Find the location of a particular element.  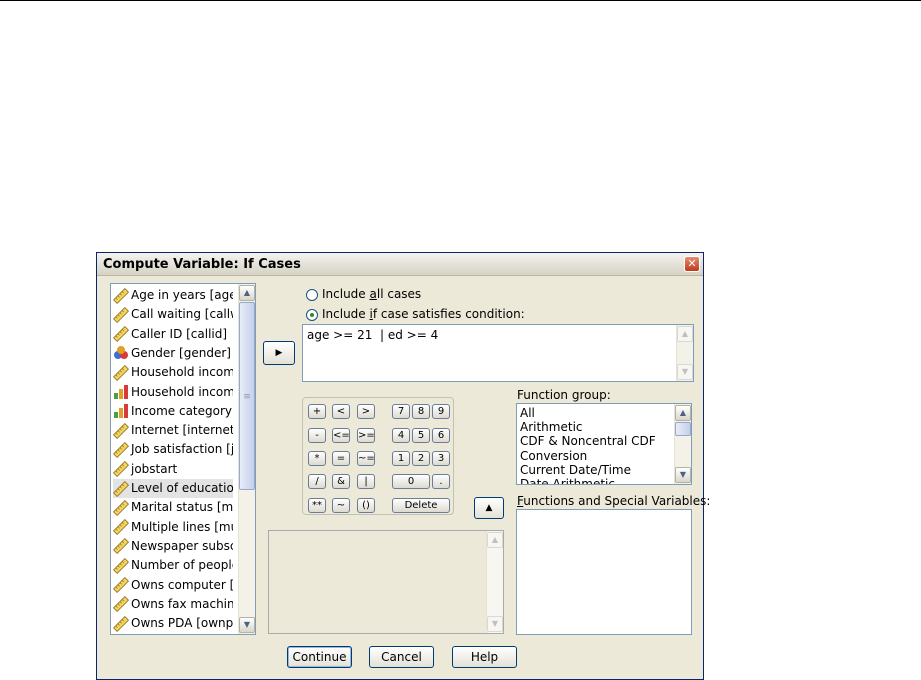

include-all-cases-option: Include all cases is located at coordinates (363, 294).